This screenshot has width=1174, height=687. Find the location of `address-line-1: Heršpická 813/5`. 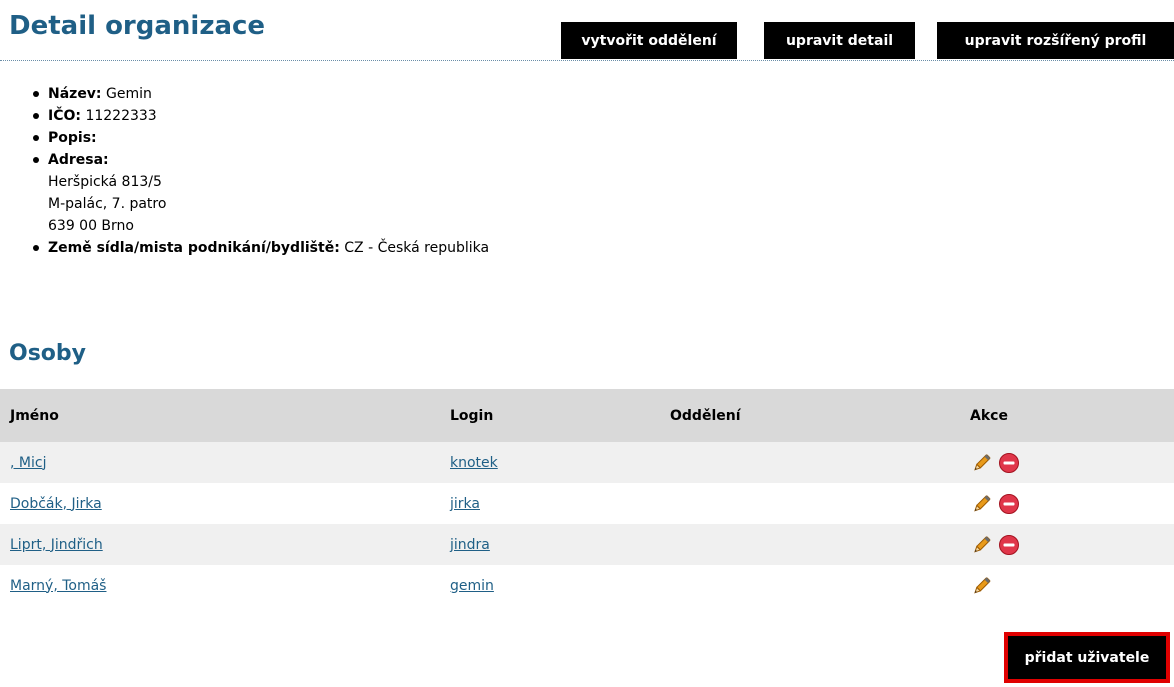

address-line-1: Heršpická 813/5 is located at coordinates (105, 182).